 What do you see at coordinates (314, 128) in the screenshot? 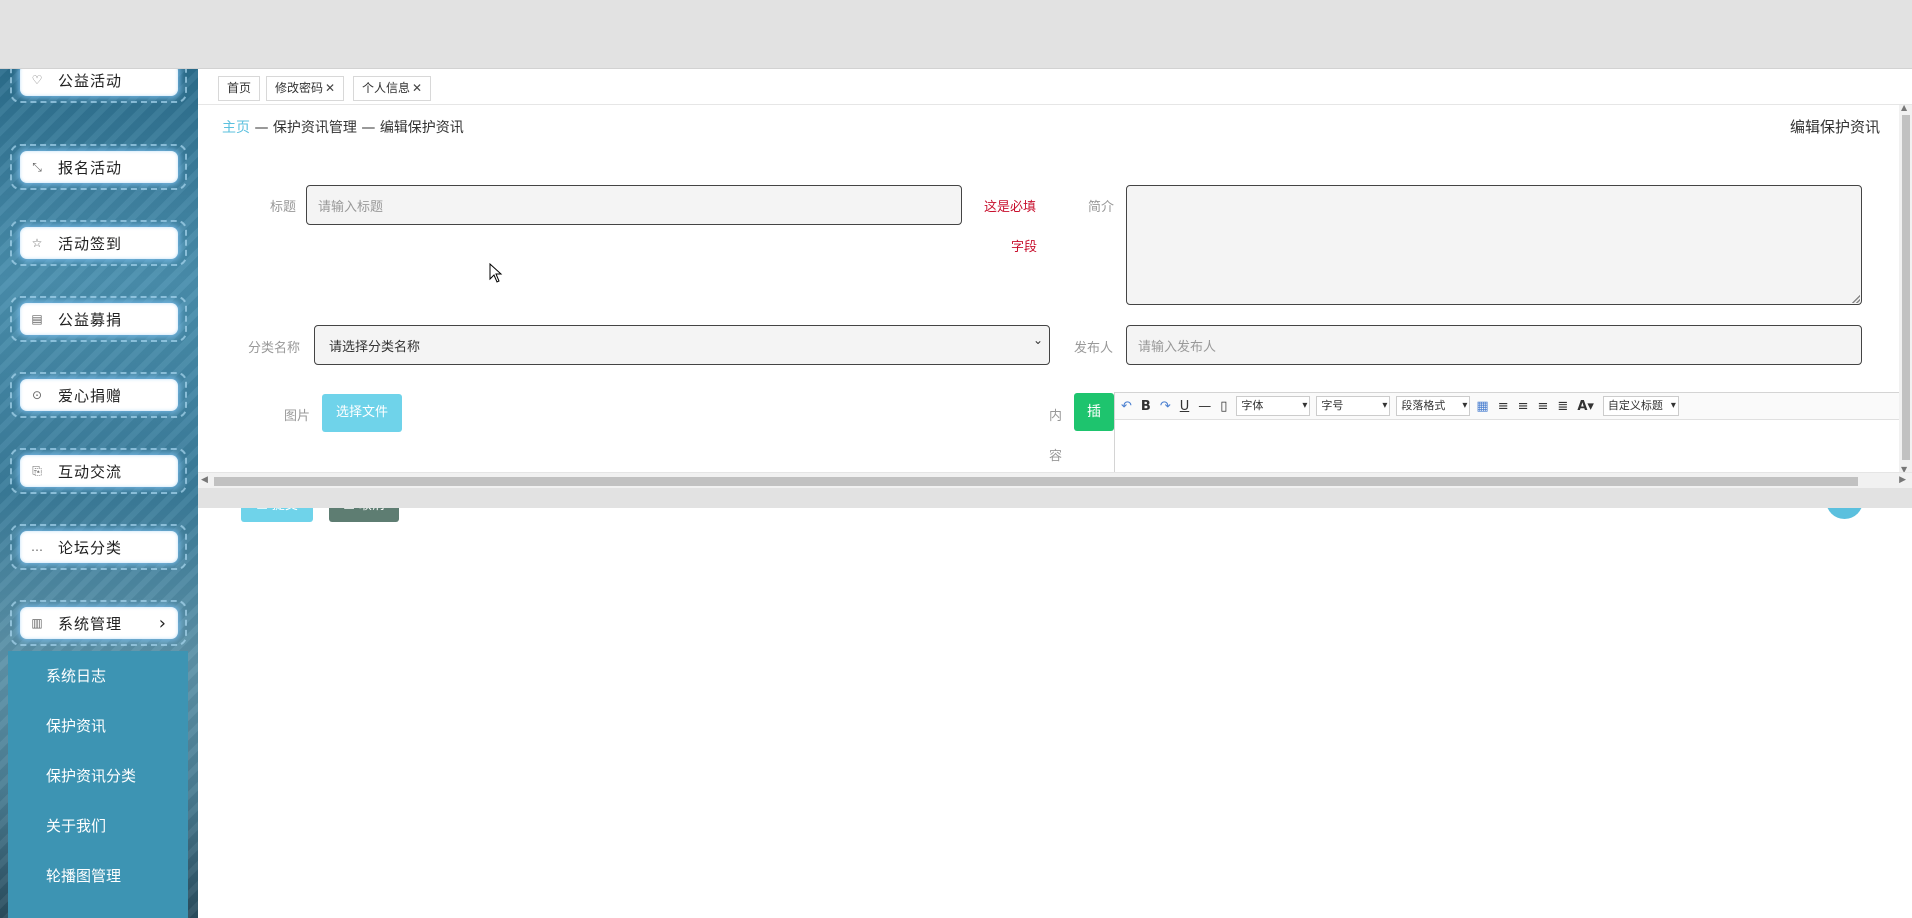
I see `breadcrumb-level1: 保护资讯管理` at bounding box center [314, 128].